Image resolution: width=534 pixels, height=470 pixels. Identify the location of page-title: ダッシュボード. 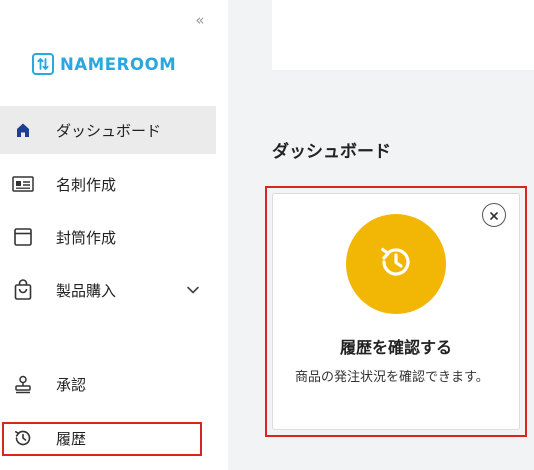
(331, 152).